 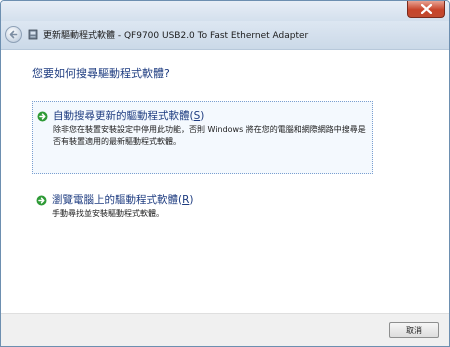 I want to click on auto-search-title: 自動搜尋更新的驅動程式軟體(S), so click(x=128, y=115).